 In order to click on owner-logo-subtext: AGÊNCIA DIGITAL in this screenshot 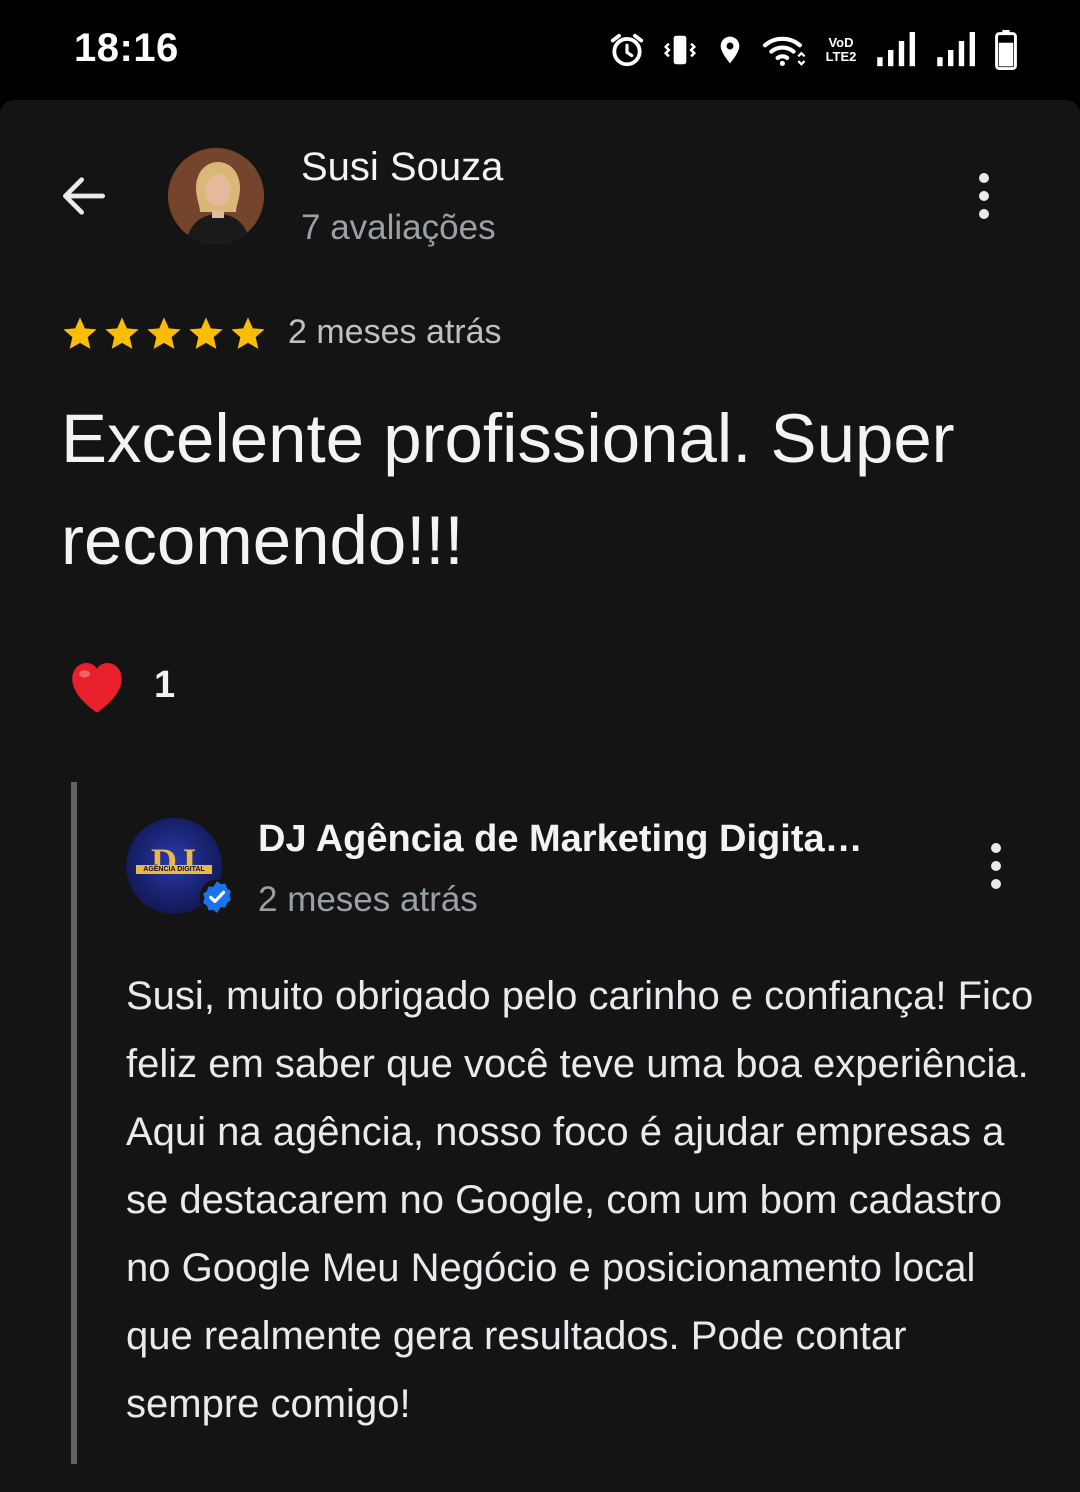, I will do `click(174, 869)`.